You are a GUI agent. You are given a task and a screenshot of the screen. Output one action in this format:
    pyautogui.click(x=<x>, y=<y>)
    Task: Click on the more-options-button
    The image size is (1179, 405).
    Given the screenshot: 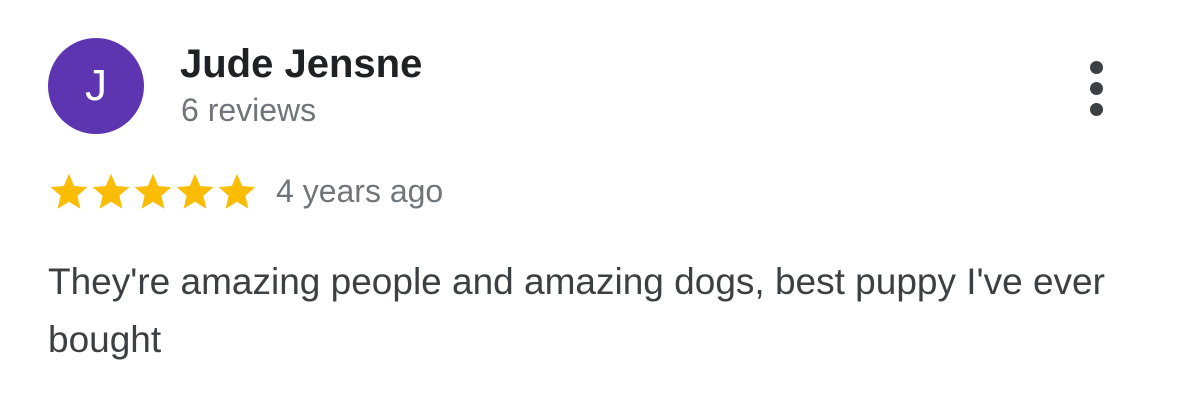 What is the action you would take?
    pyautogui.click(x=1096, y=88)
    